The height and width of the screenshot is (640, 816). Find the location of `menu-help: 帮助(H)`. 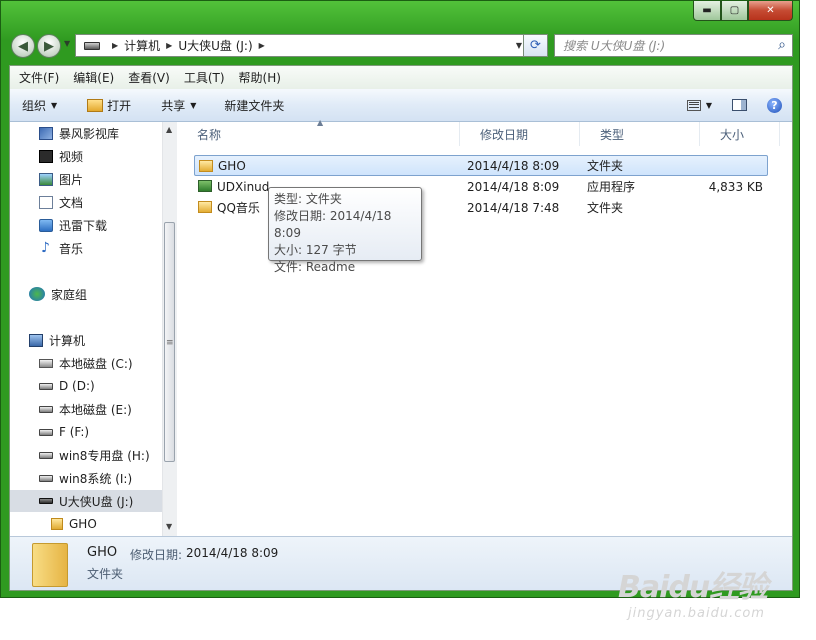

menu-help: 帮助(H) is located at coordinates (260, 77).